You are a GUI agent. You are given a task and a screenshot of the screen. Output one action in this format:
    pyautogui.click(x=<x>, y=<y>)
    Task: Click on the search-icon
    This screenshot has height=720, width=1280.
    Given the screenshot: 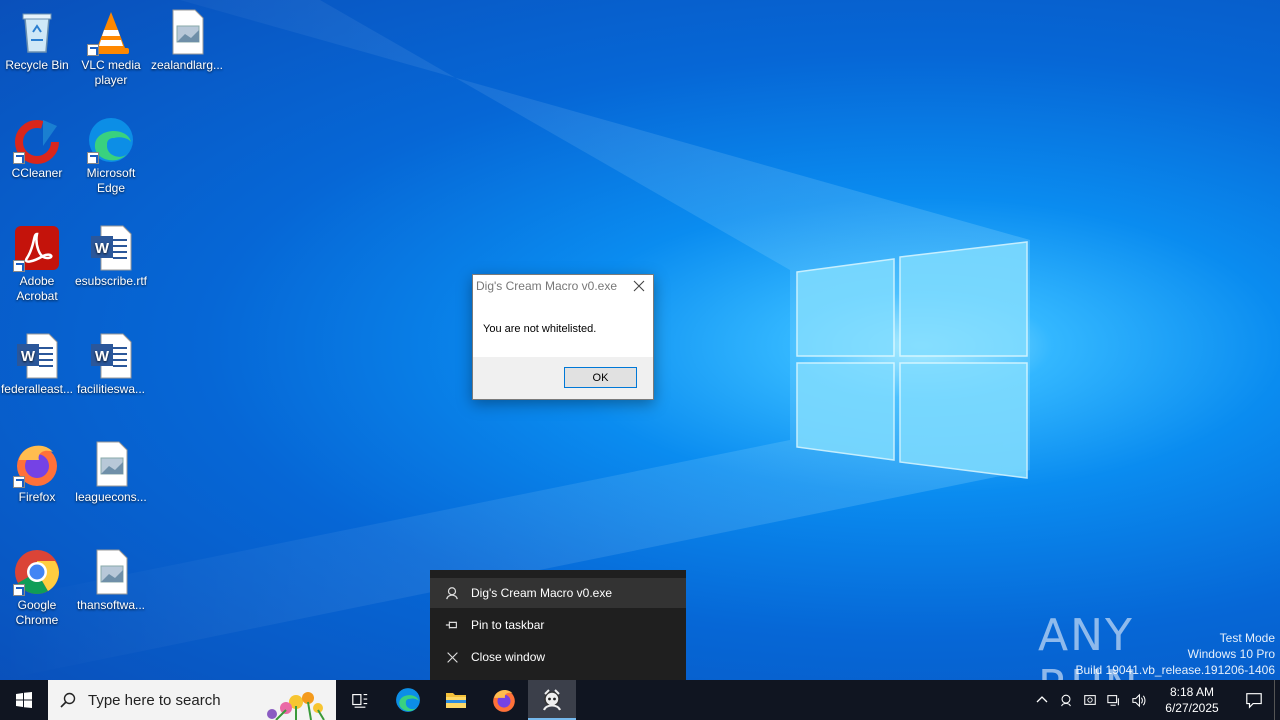 What is the action you would take?
    pyautogui.click(x=68, y=700)
    